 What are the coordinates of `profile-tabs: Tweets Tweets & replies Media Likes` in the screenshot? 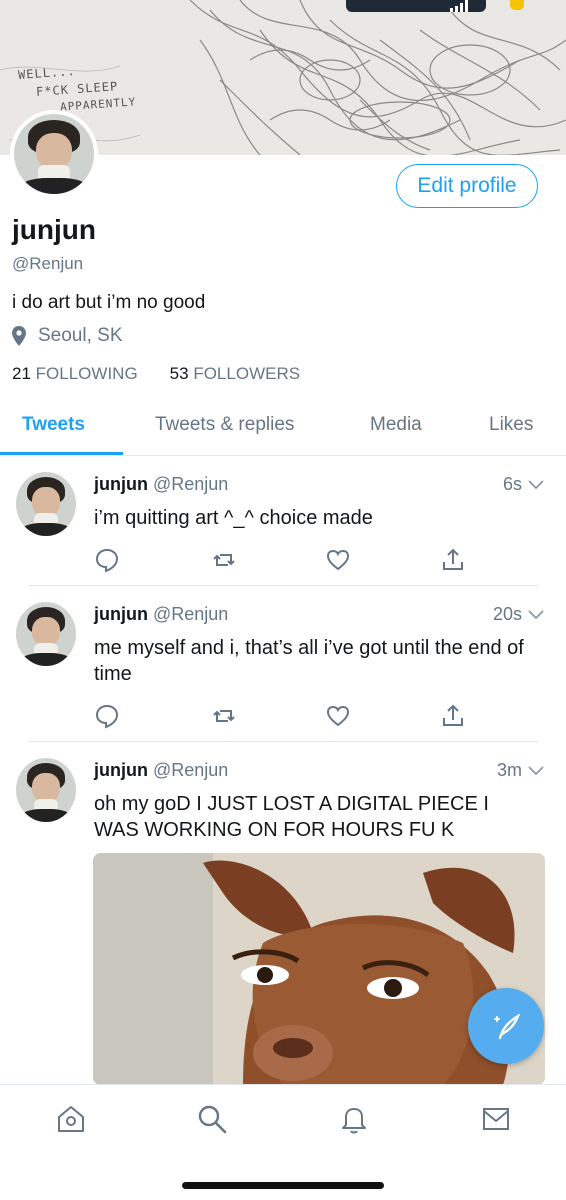 It's located at (283, 428).